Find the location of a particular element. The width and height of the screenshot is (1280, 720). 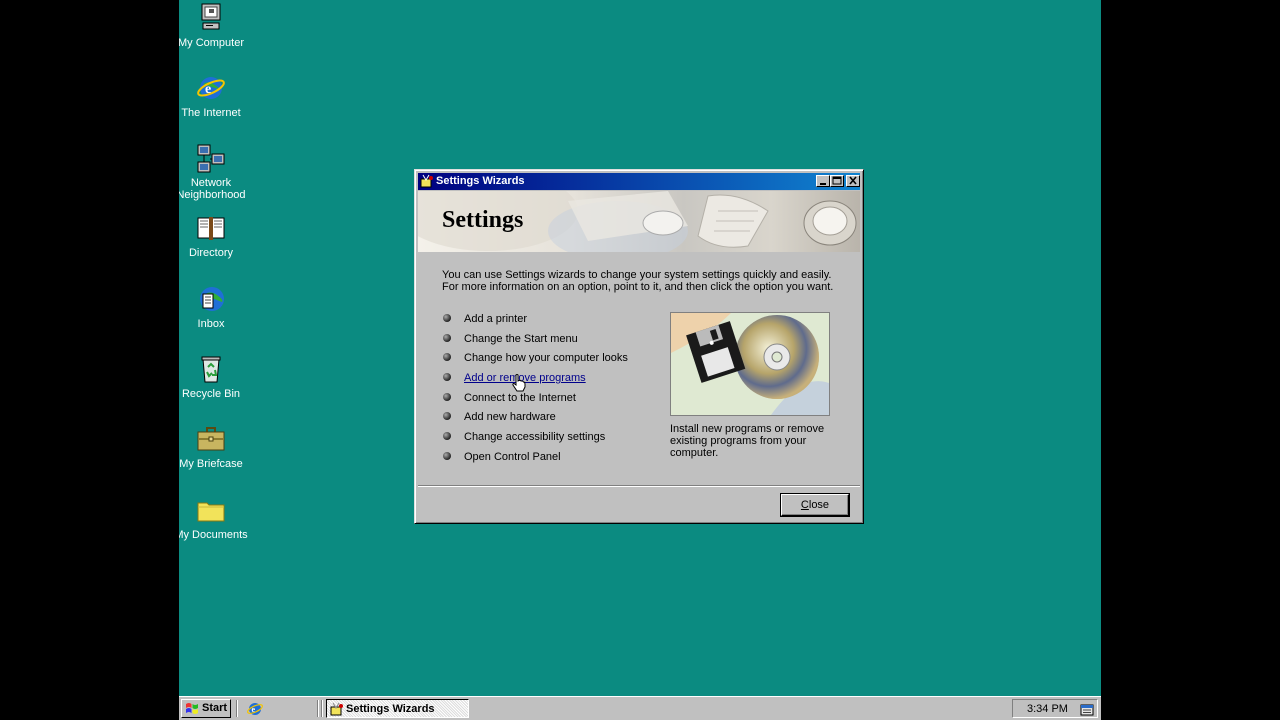

windows-logo-icon is located at coordinates (192, 708).